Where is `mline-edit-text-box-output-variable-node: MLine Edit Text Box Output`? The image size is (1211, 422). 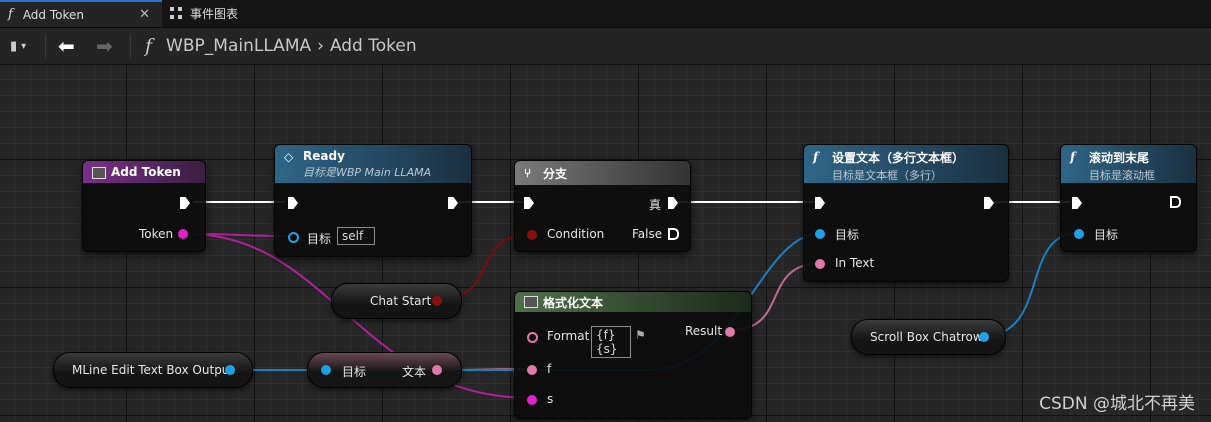
mline-edit-text-box-output-variable-node: MLine Edit Text Box Output is located at coordinates (153, 370).